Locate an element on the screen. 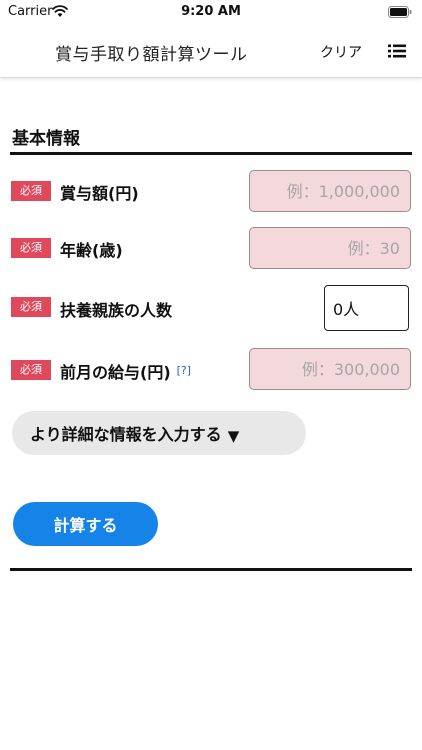 The height and width of the screenshot is (750, 422). dependents-label: 扶養親族の人数 is located at coordinates (116, 310).